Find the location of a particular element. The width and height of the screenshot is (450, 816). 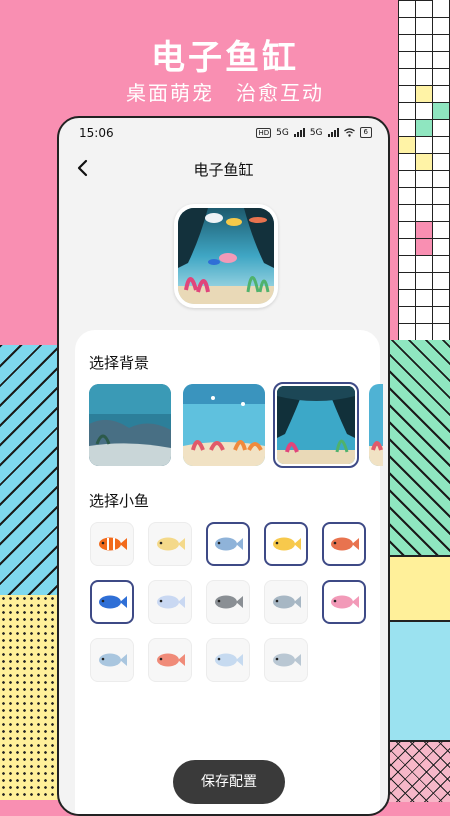

fish-option-salmon-fish is located at coordinates (170, 660).